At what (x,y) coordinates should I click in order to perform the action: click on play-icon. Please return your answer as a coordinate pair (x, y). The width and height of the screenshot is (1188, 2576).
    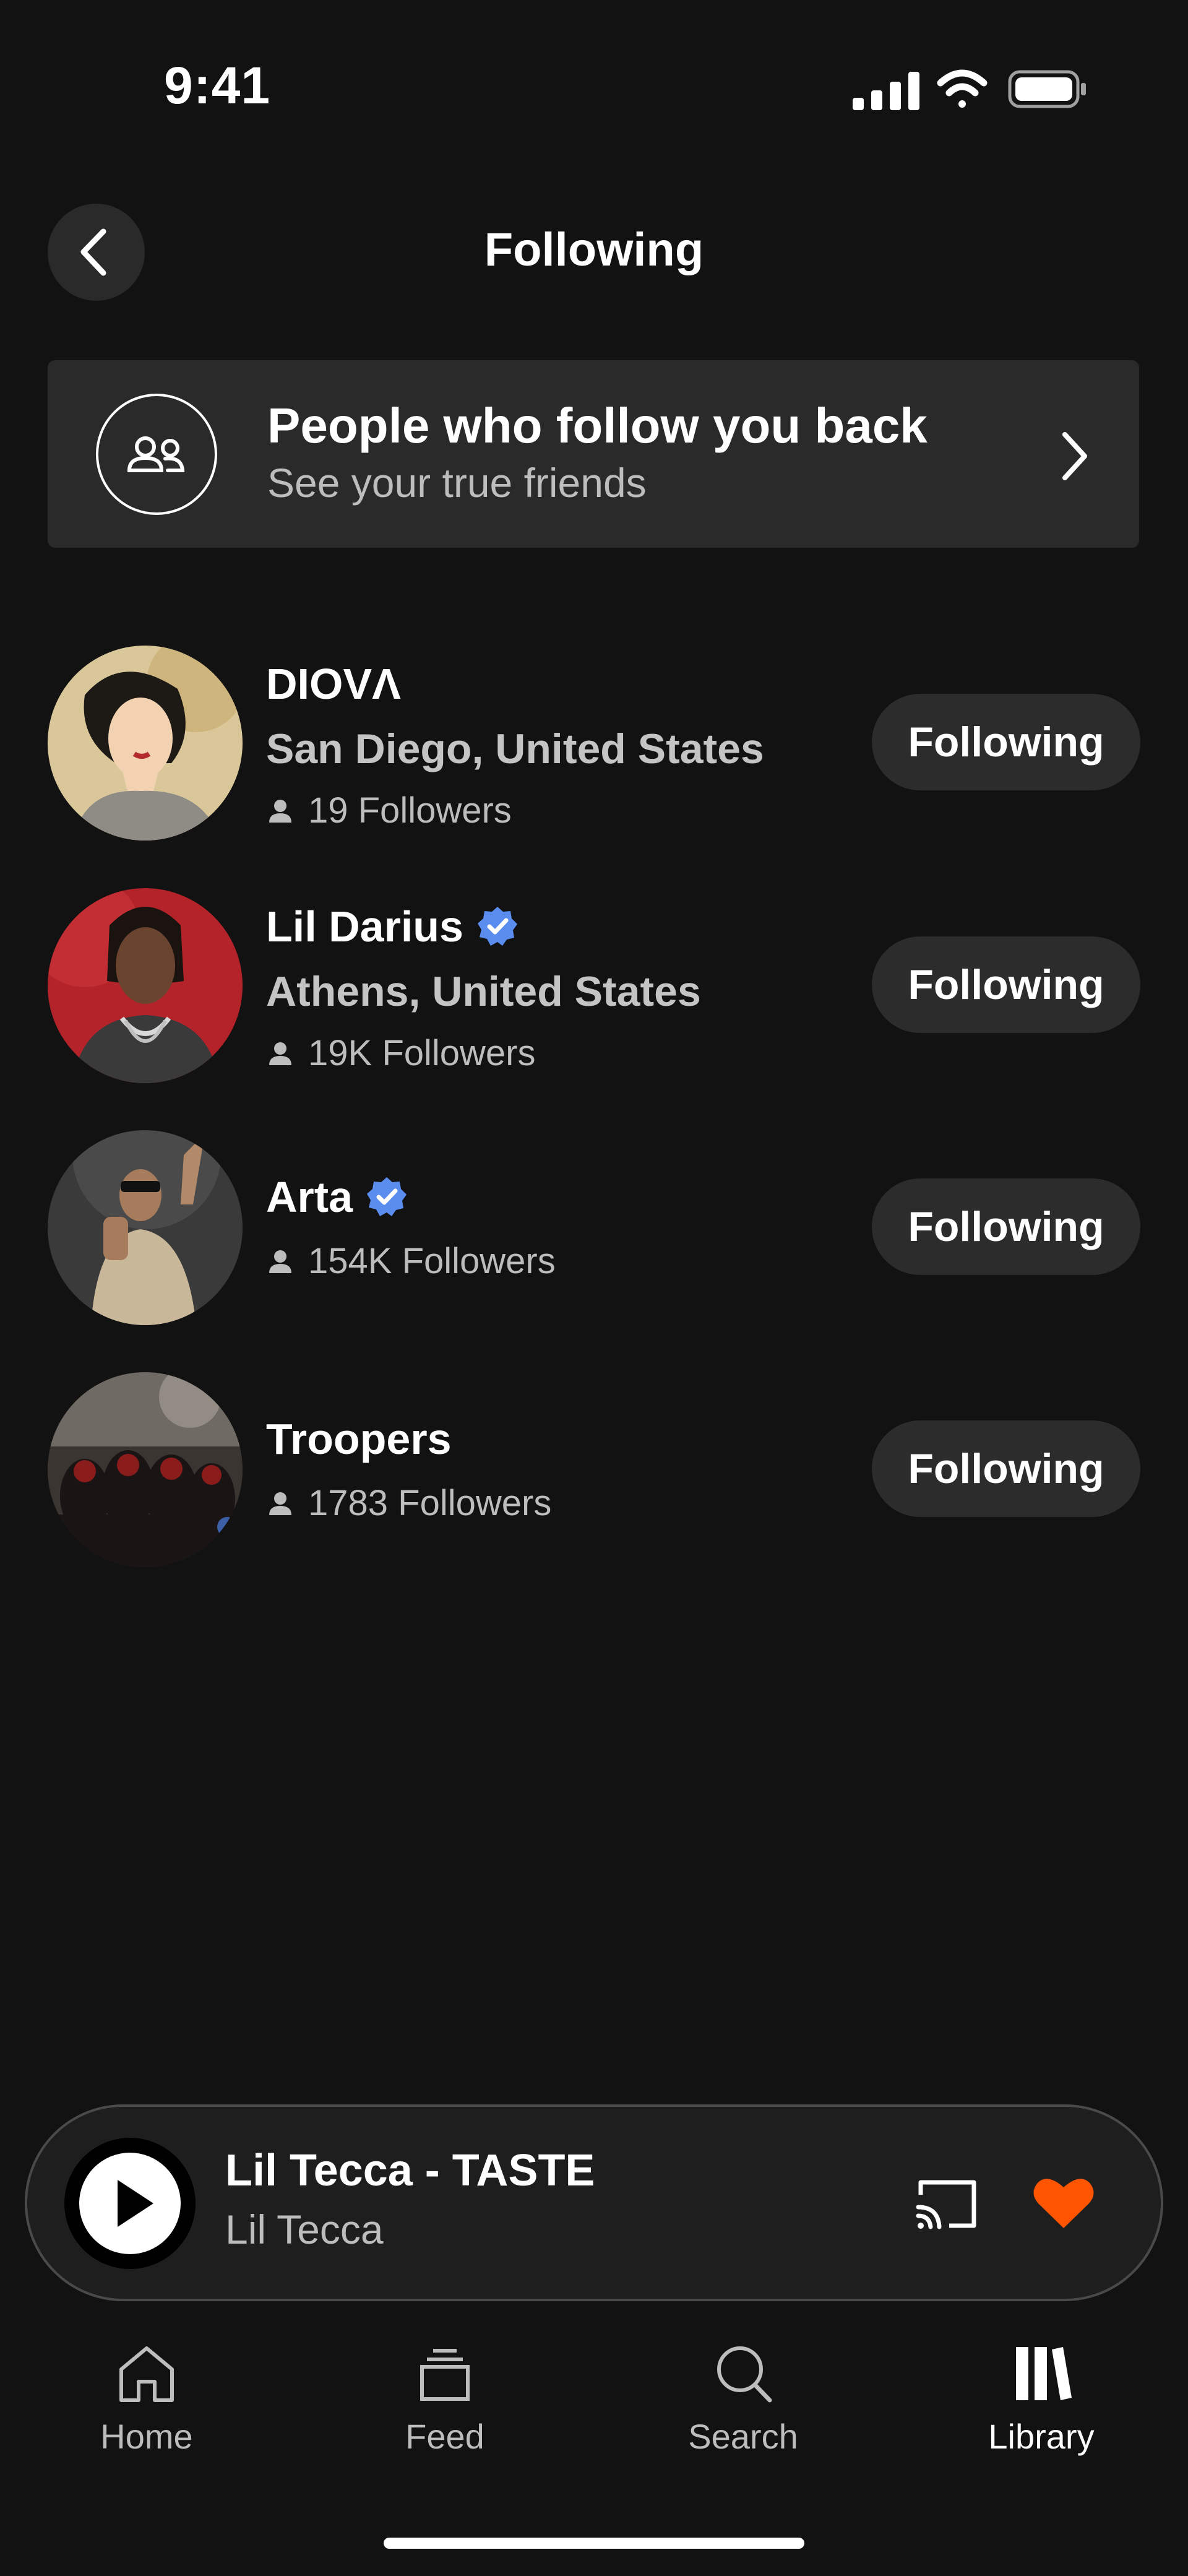
    Looking at the image, I should click on (130, 2203).